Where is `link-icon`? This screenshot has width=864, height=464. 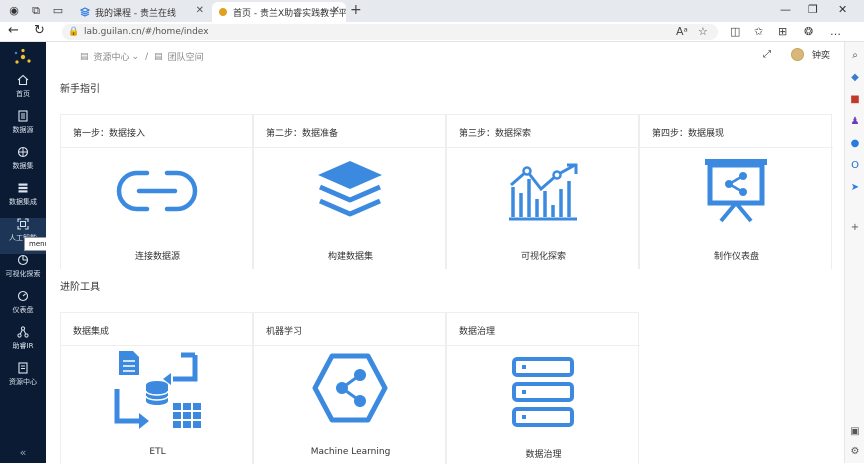 link-icon is located at coordinates (156, 191).